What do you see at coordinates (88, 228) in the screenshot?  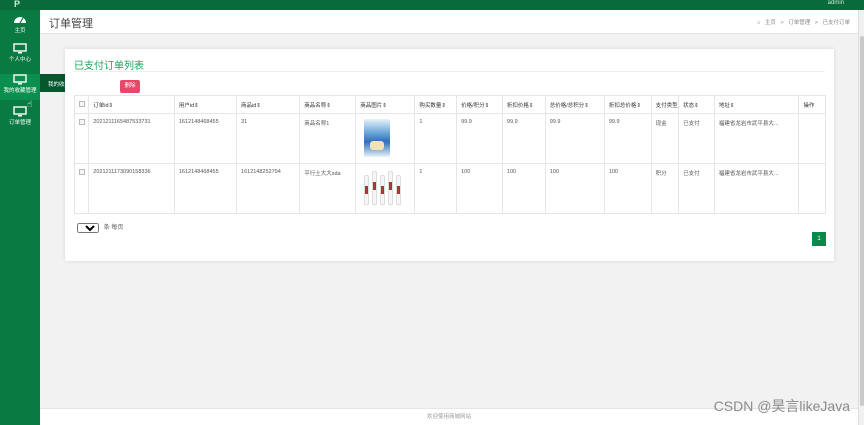 I see `page-size-select: 10` at bounding box center [88, 228].